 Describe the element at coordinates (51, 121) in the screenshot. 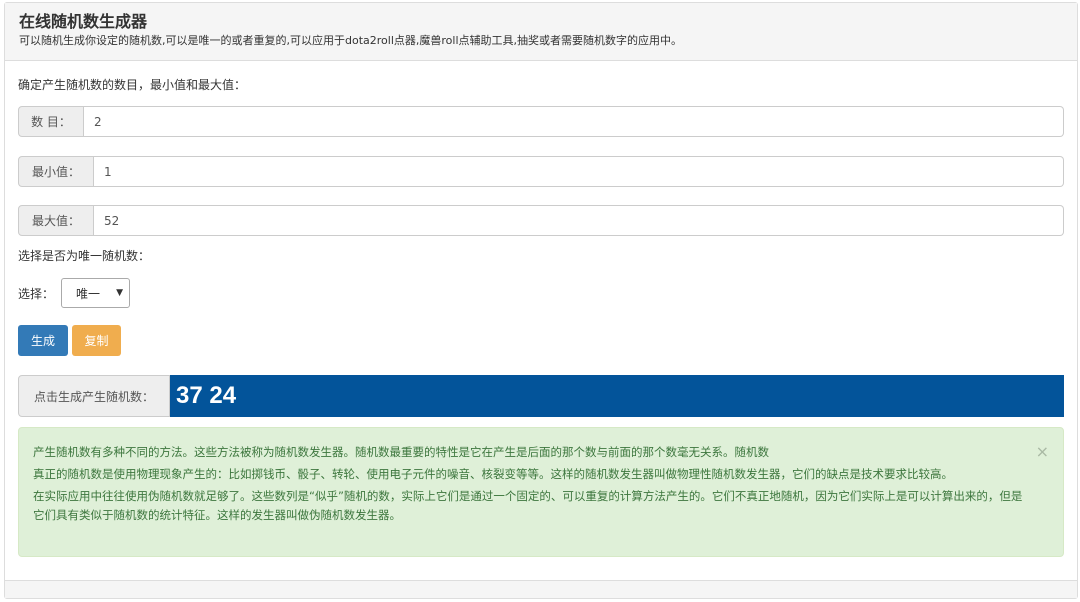

I see `count-label: 数 目：` at that location.